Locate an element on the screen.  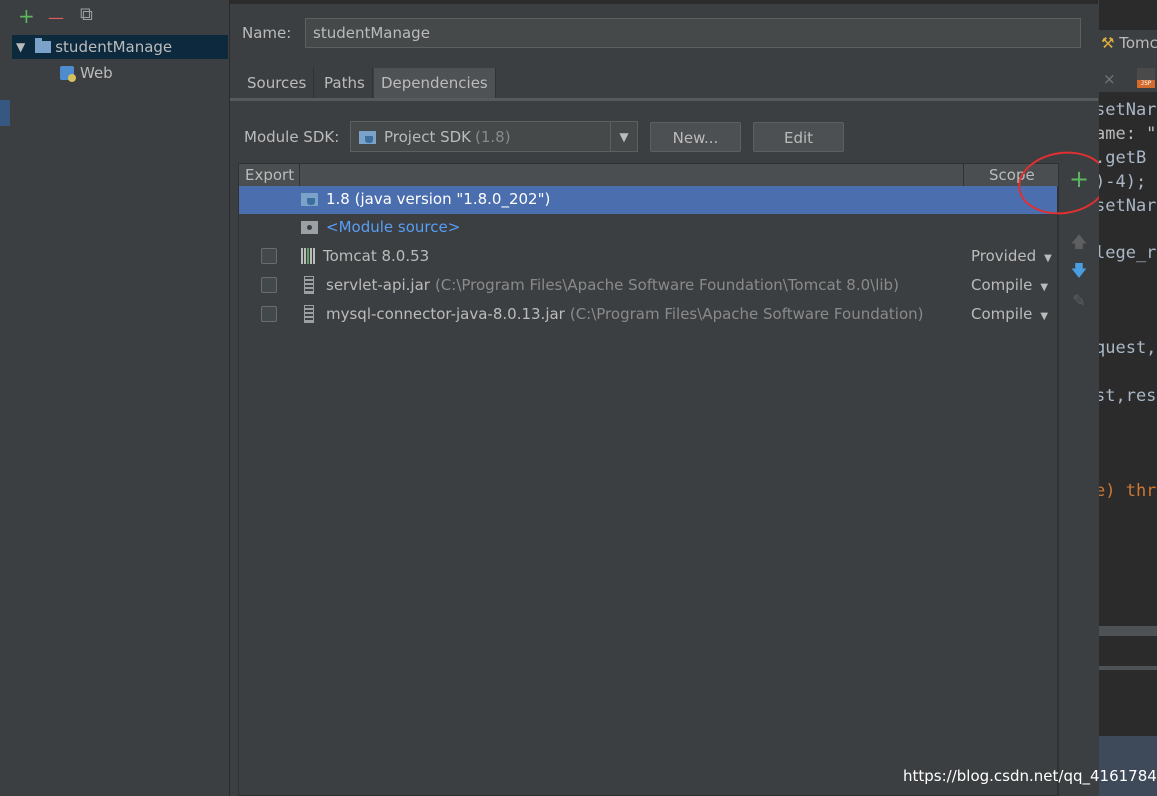
tree-item-web-facet: Web is located at coordinates (86, 73).